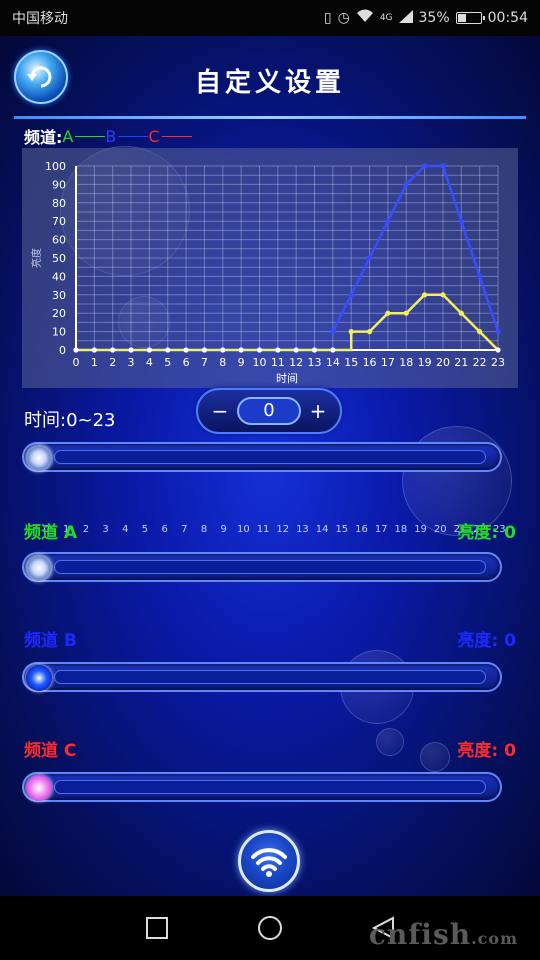  What do you see at coordinates (111, 136) in the screenshot?
I see `legend-b-name: B` at bounding box center [111, 136].